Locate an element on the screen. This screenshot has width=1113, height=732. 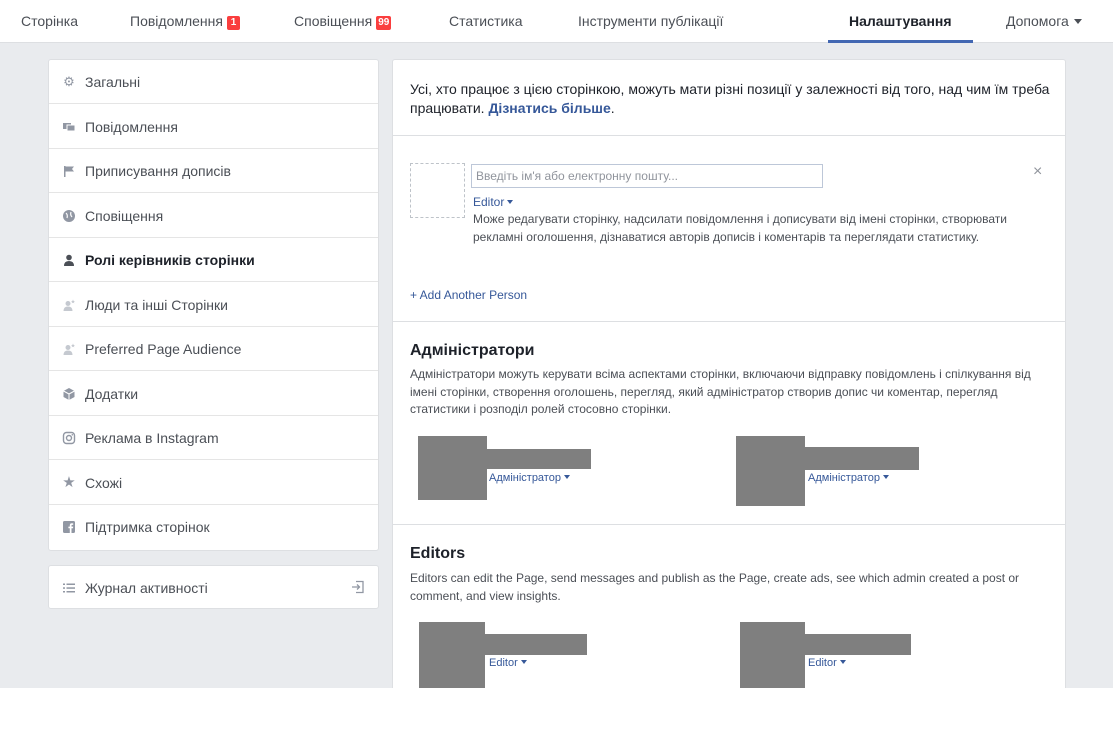
sidebar-item-label: Підтримка сторінок is located at coordinates (147, 527).